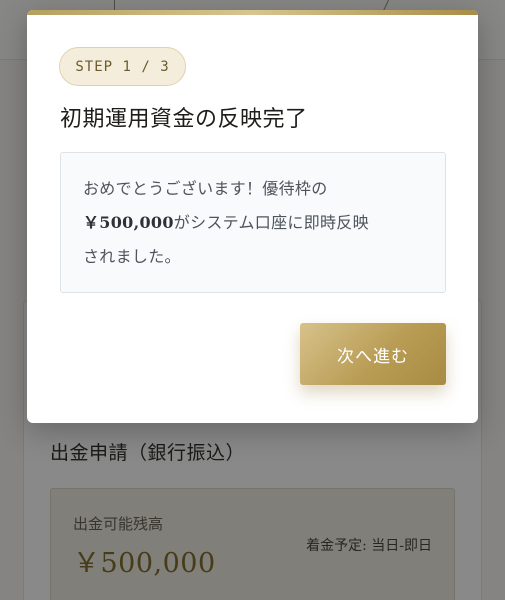  I want to click on message-line-3: されました。, so click(132, 256).